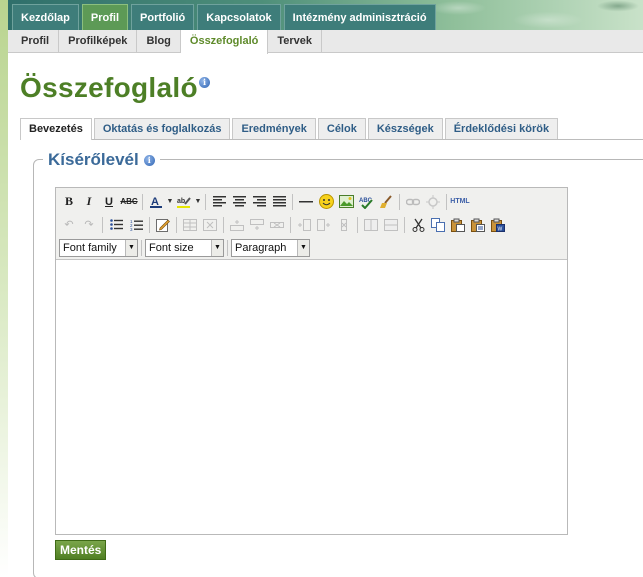 Image resolution: width=643 pixels, height=577 pixels. Describe the element at coordinates (159, 41) in the screenshot. I see `subnav-blog: Blog` at that location.